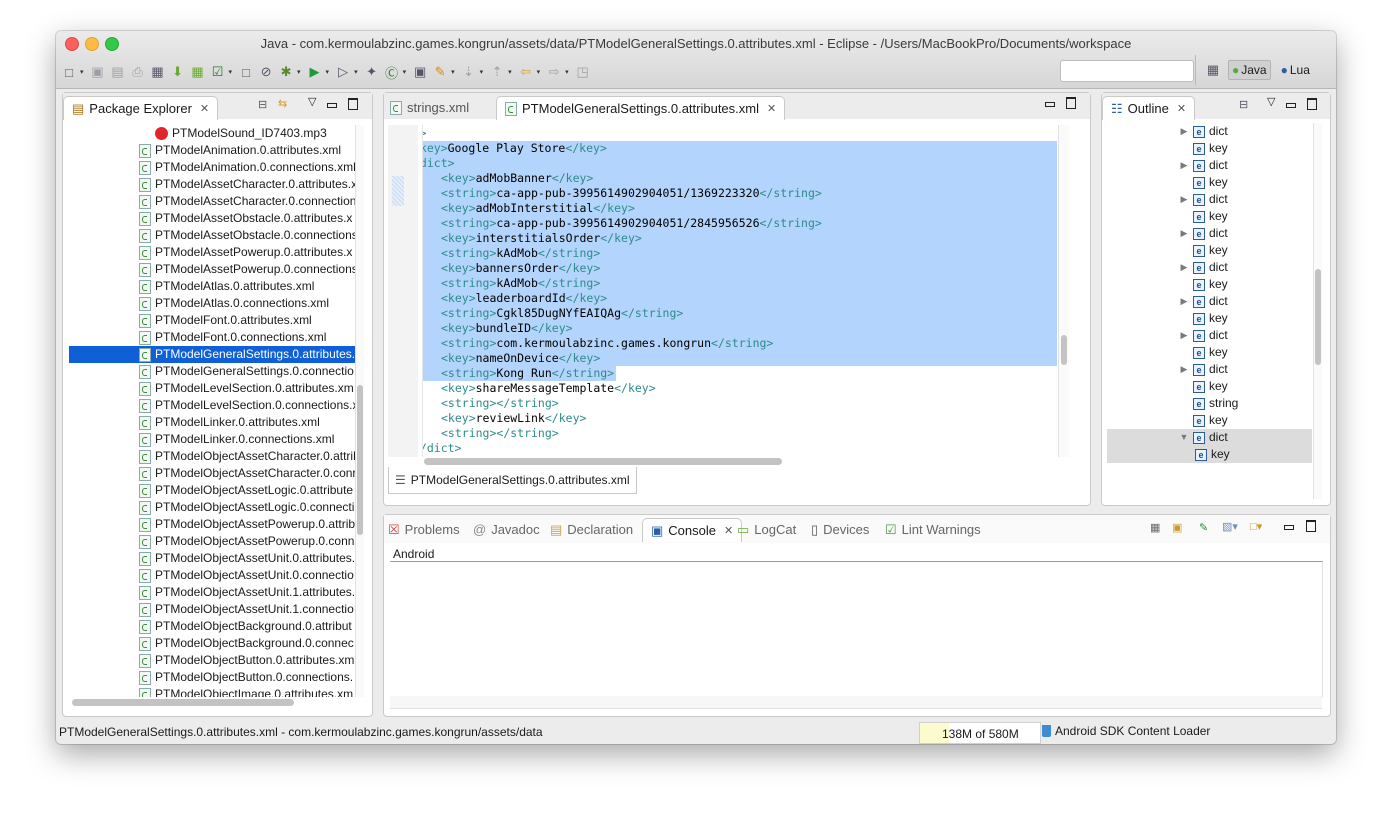 The width and height of the screenshot is (1392, 825). What do you see at coordinates (69, 72) in the screenshot?
I see `new-wizard-icon: □` at bounding box center [69, 72].